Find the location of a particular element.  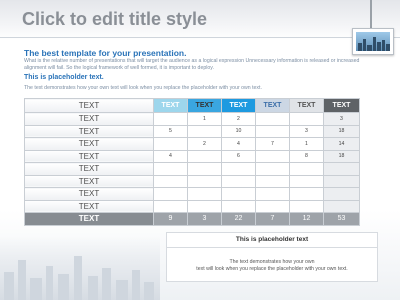

slide-title: Click to edit title style is located at coordinates (114, 19).